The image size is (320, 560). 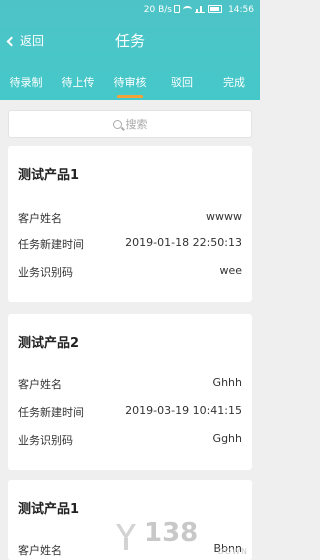 I want to click on search-placeholder: 搜索, so click(x=136, y=124).